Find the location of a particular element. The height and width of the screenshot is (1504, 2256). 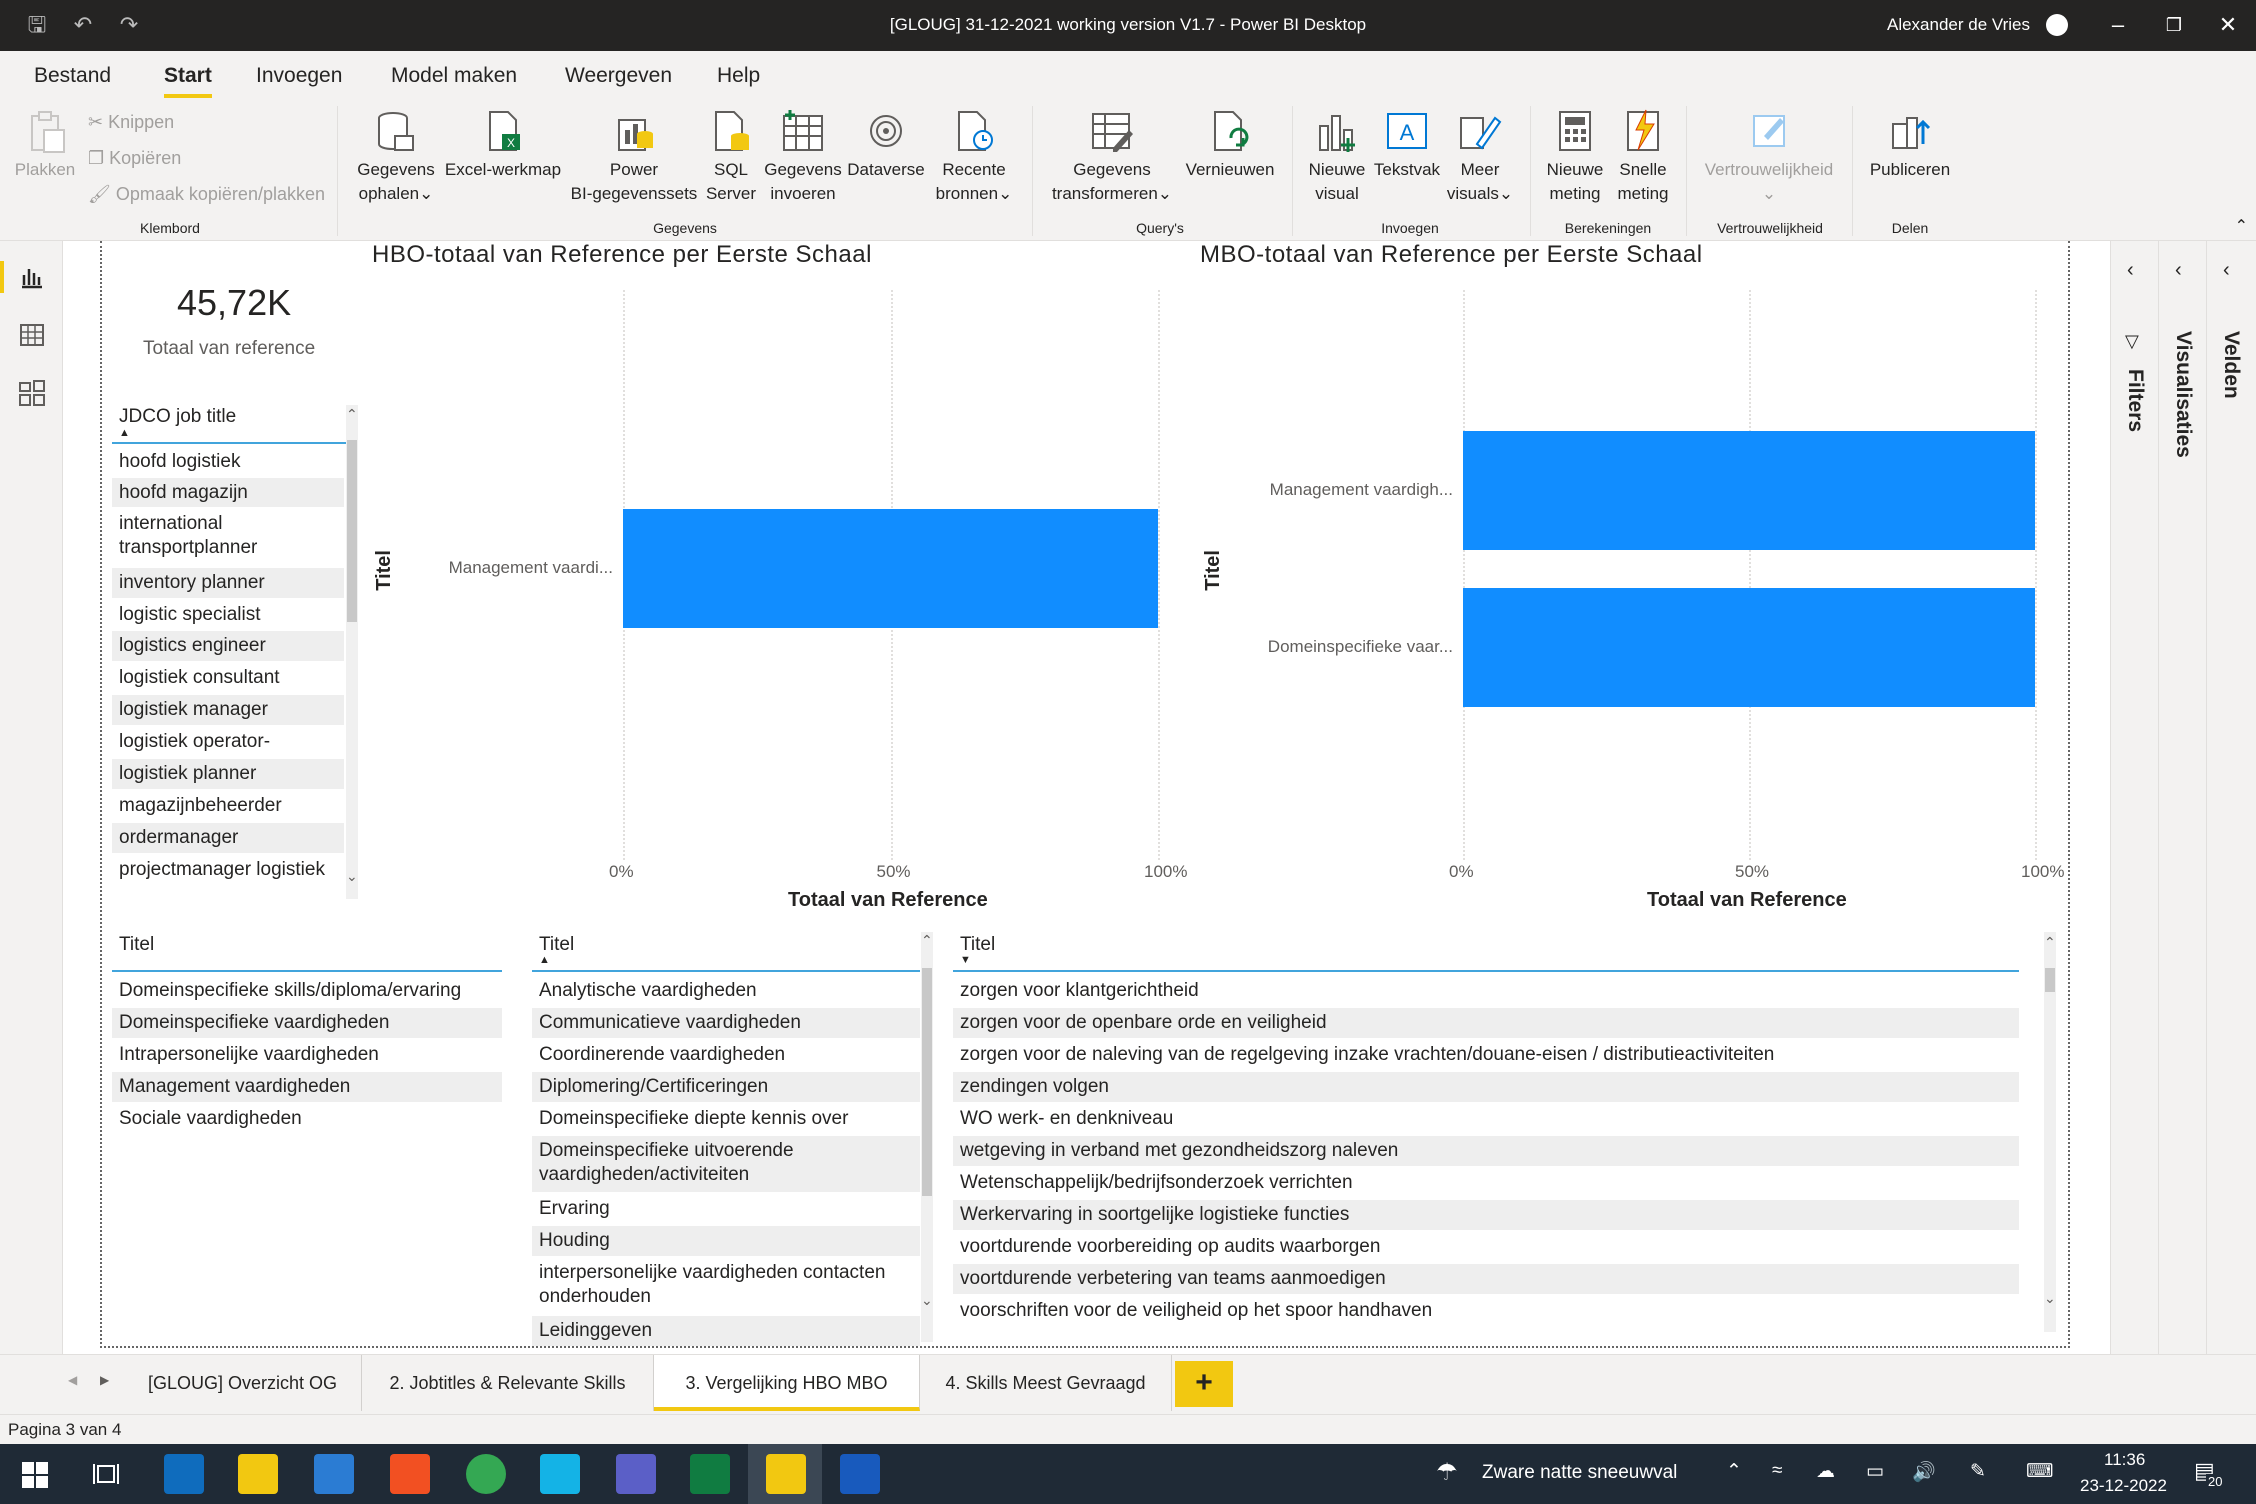

volume-icon: 🔊 is located at coordinates (1924, 1472).